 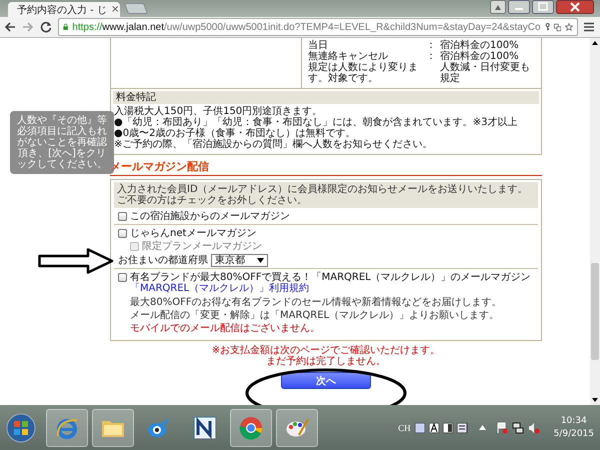 What do you see at coordinates (485, 73) in the screenshot?
I see `policy-value: 人数減・日付変更も規定` at bounding box center [485, 73].